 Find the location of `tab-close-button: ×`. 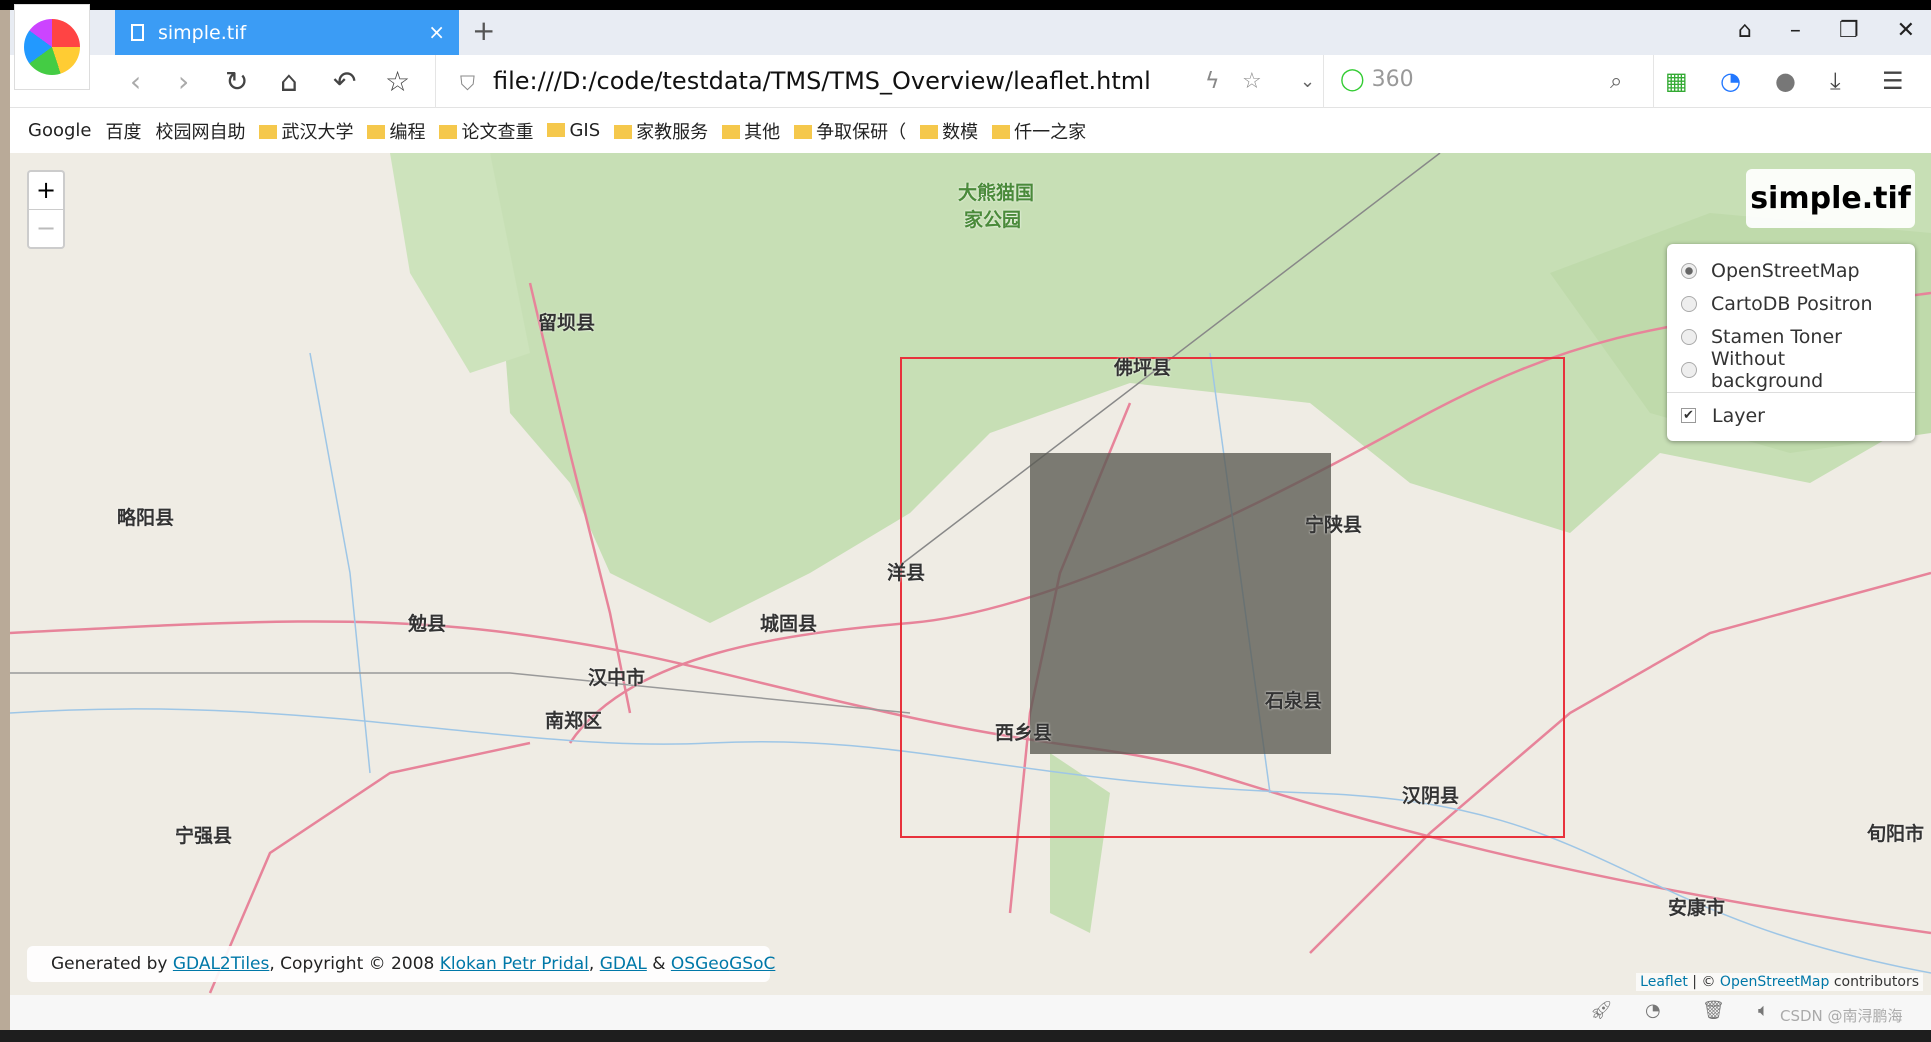

tab-close-button: × is located at coordinates (436, 32).